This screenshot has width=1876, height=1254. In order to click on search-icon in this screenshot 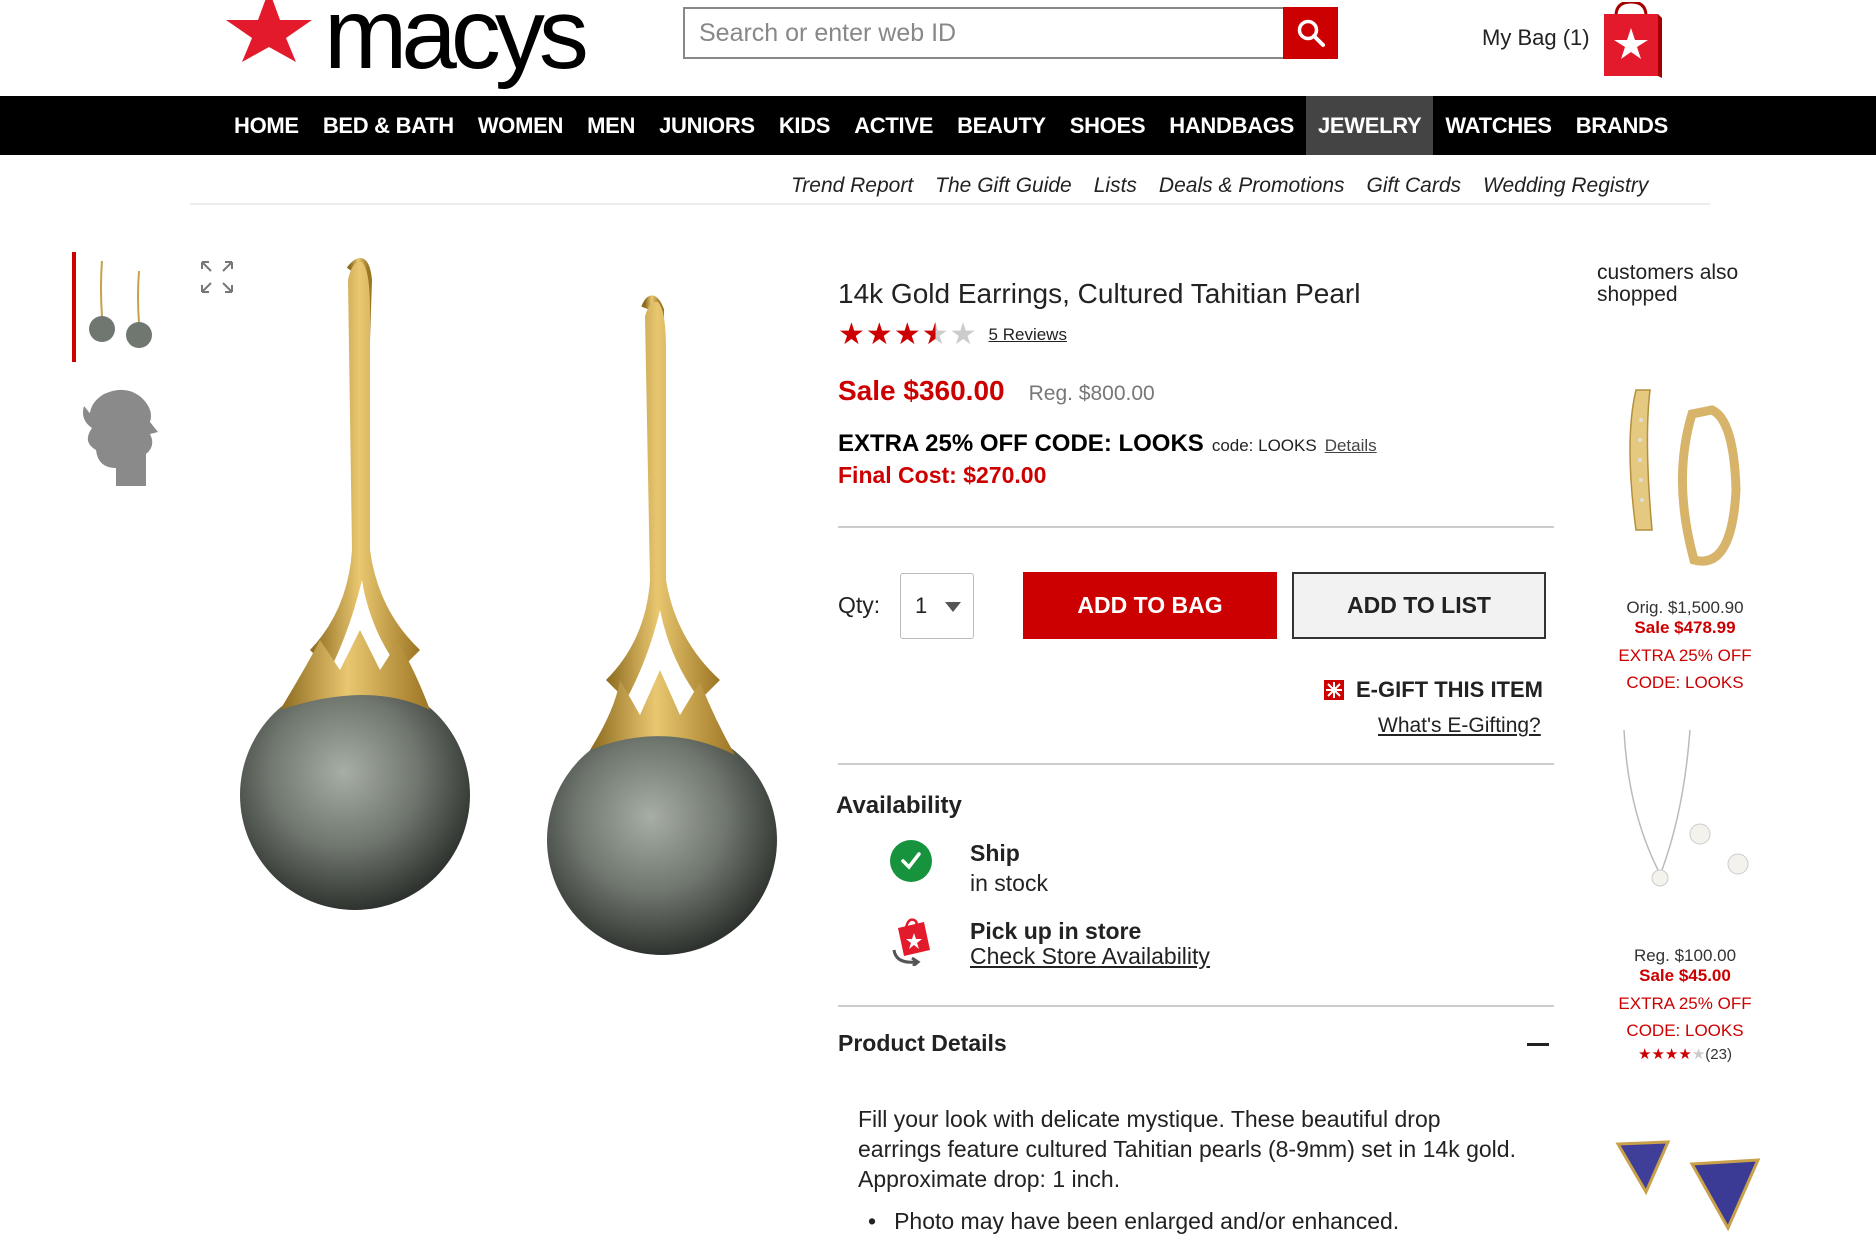, I will do `click(1311, 33)`.